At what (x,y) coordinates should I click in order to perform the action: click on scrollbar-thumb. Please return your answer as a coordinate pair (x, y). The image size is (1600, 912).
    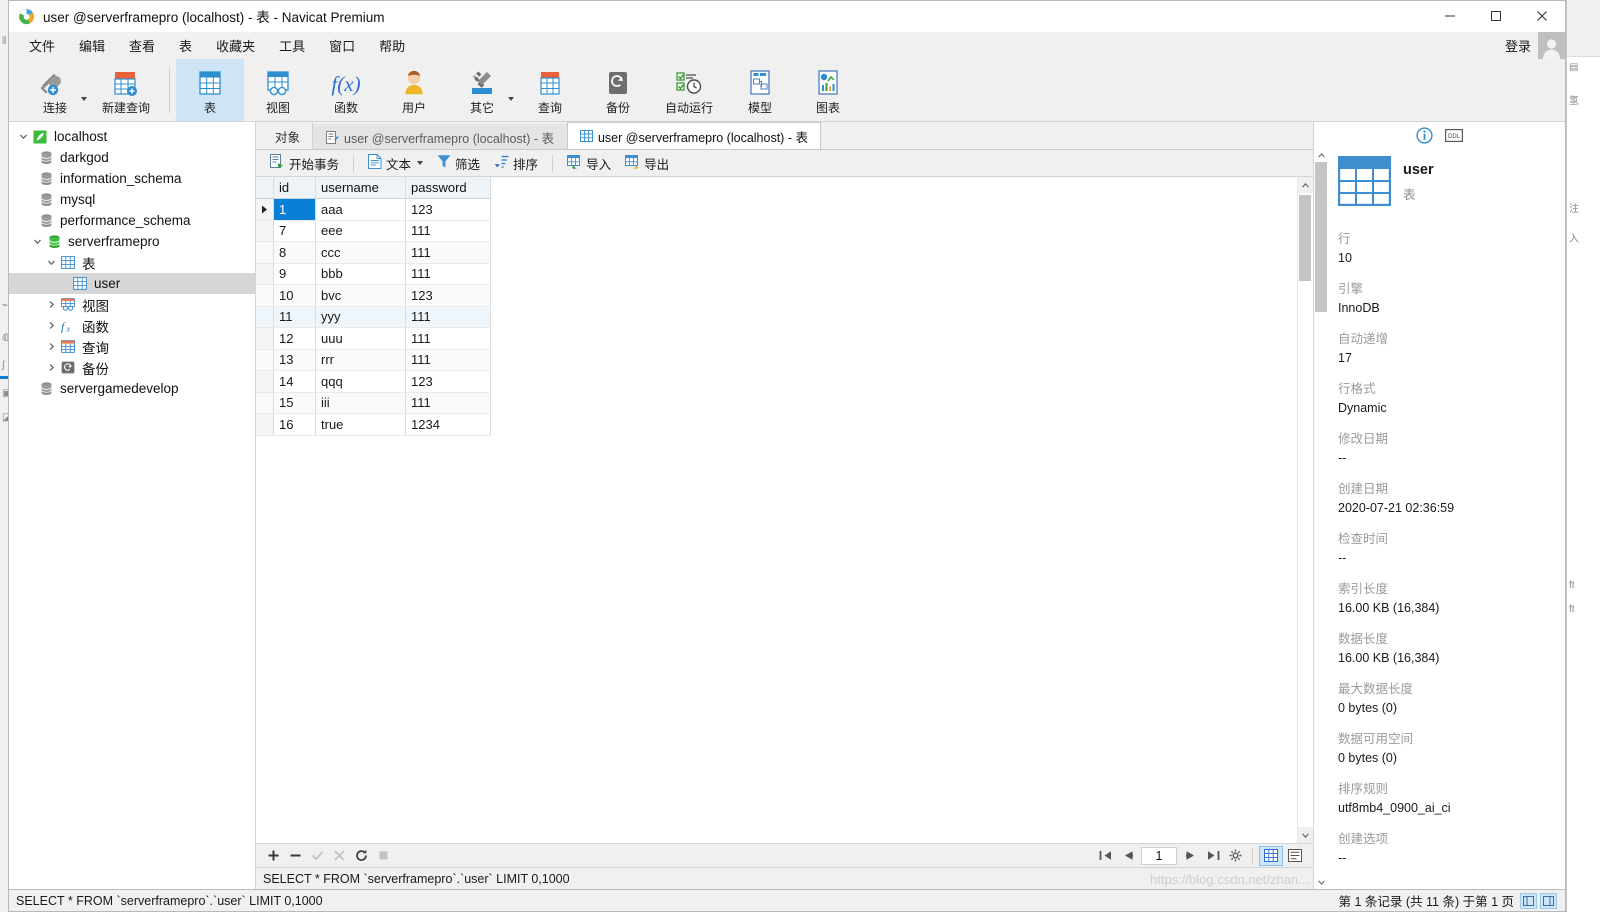
    Looking at the image, I should click on (1304, 238).